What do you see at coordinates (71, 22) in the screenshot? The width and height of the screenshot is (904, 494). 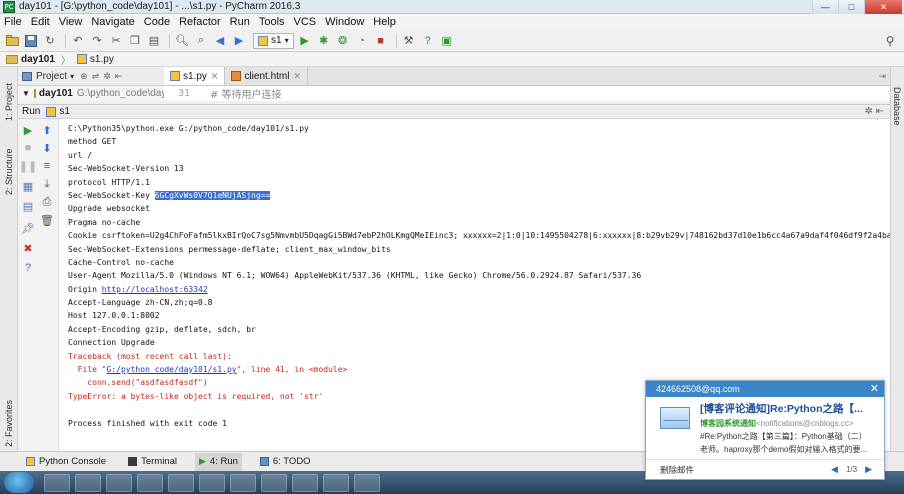 I see `menu-view: View` at bounding box center [71, 22].